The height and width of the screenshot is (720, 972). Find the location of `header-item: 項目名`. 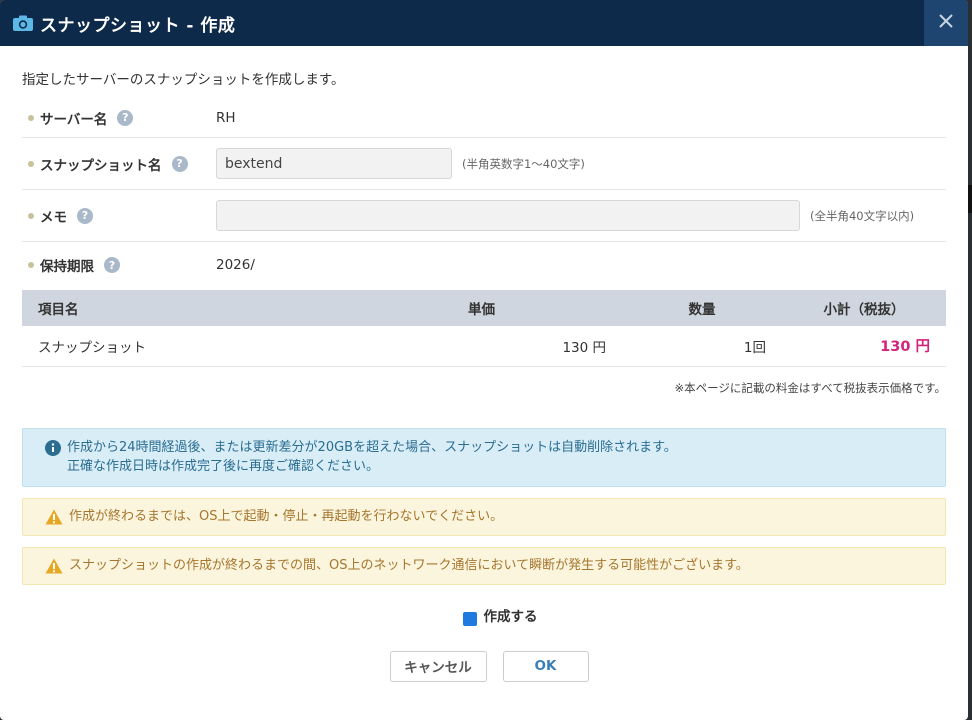

header-item: 項目名 is located at coordinates (237, 308).